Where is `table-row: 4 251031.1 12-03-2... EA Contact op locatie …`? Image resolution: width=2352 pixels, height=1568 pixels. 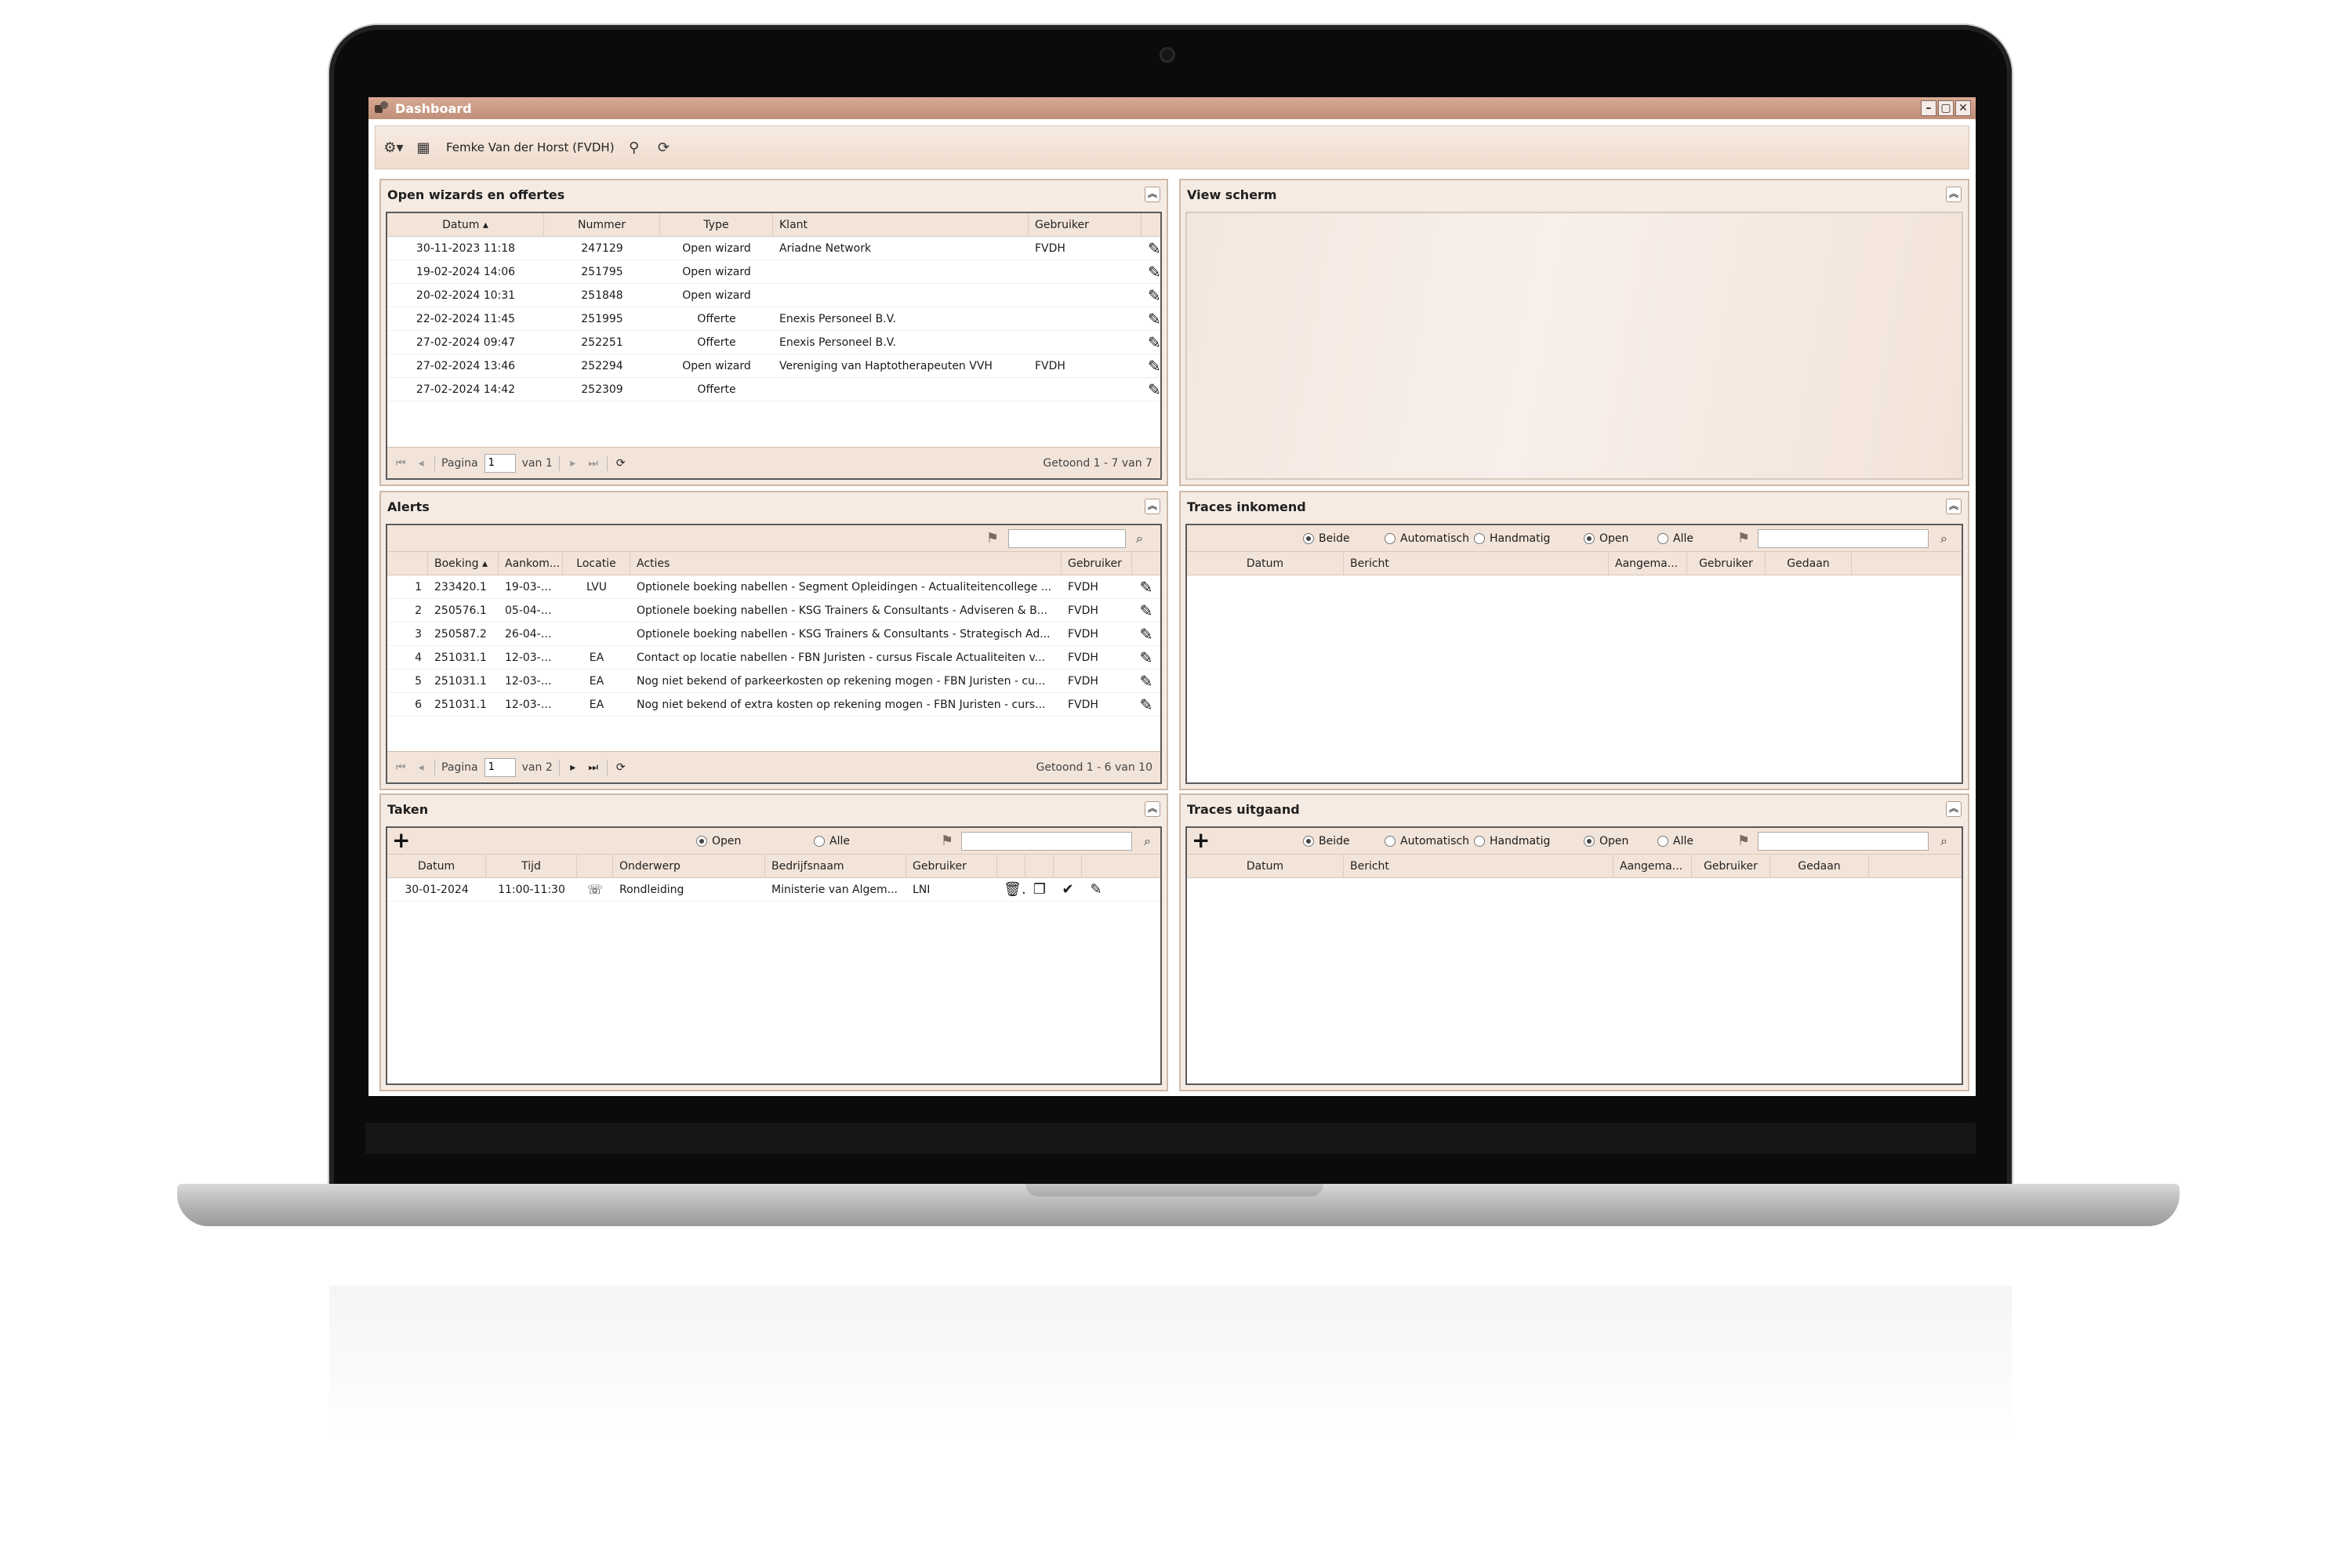
table-row: 4 251031.1 12-03-2... EA Contact op locatie … is located at coordinates (773, 658).